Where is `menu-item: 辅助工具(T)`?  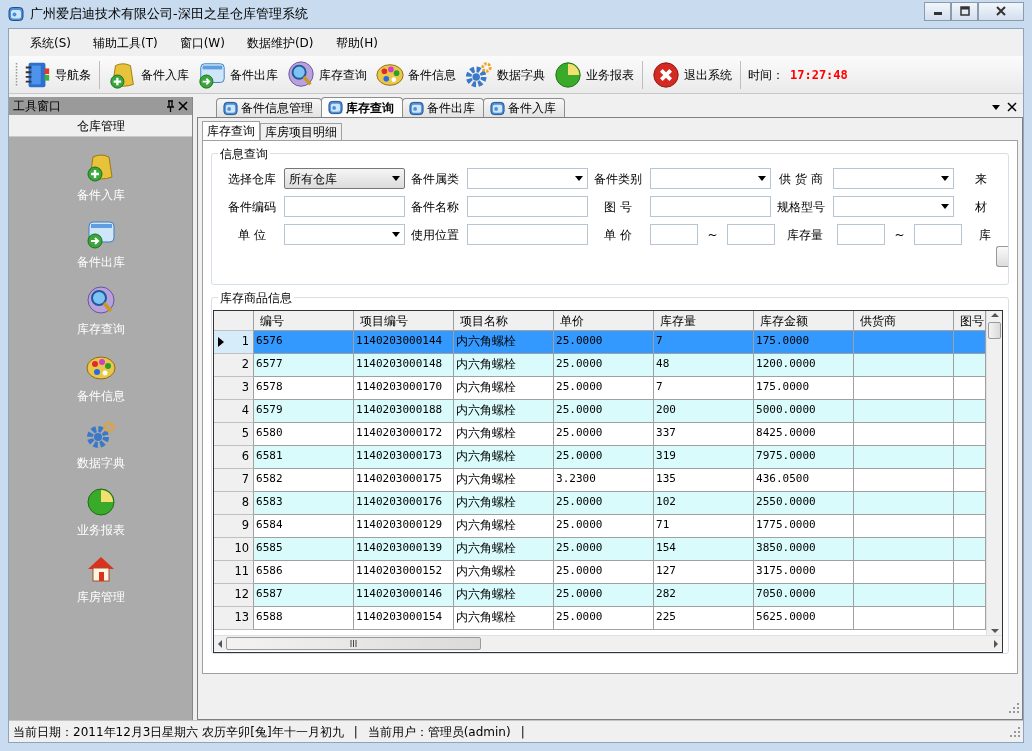
menu-item: 辅助工具(T) is located at coordinates (125, 42).